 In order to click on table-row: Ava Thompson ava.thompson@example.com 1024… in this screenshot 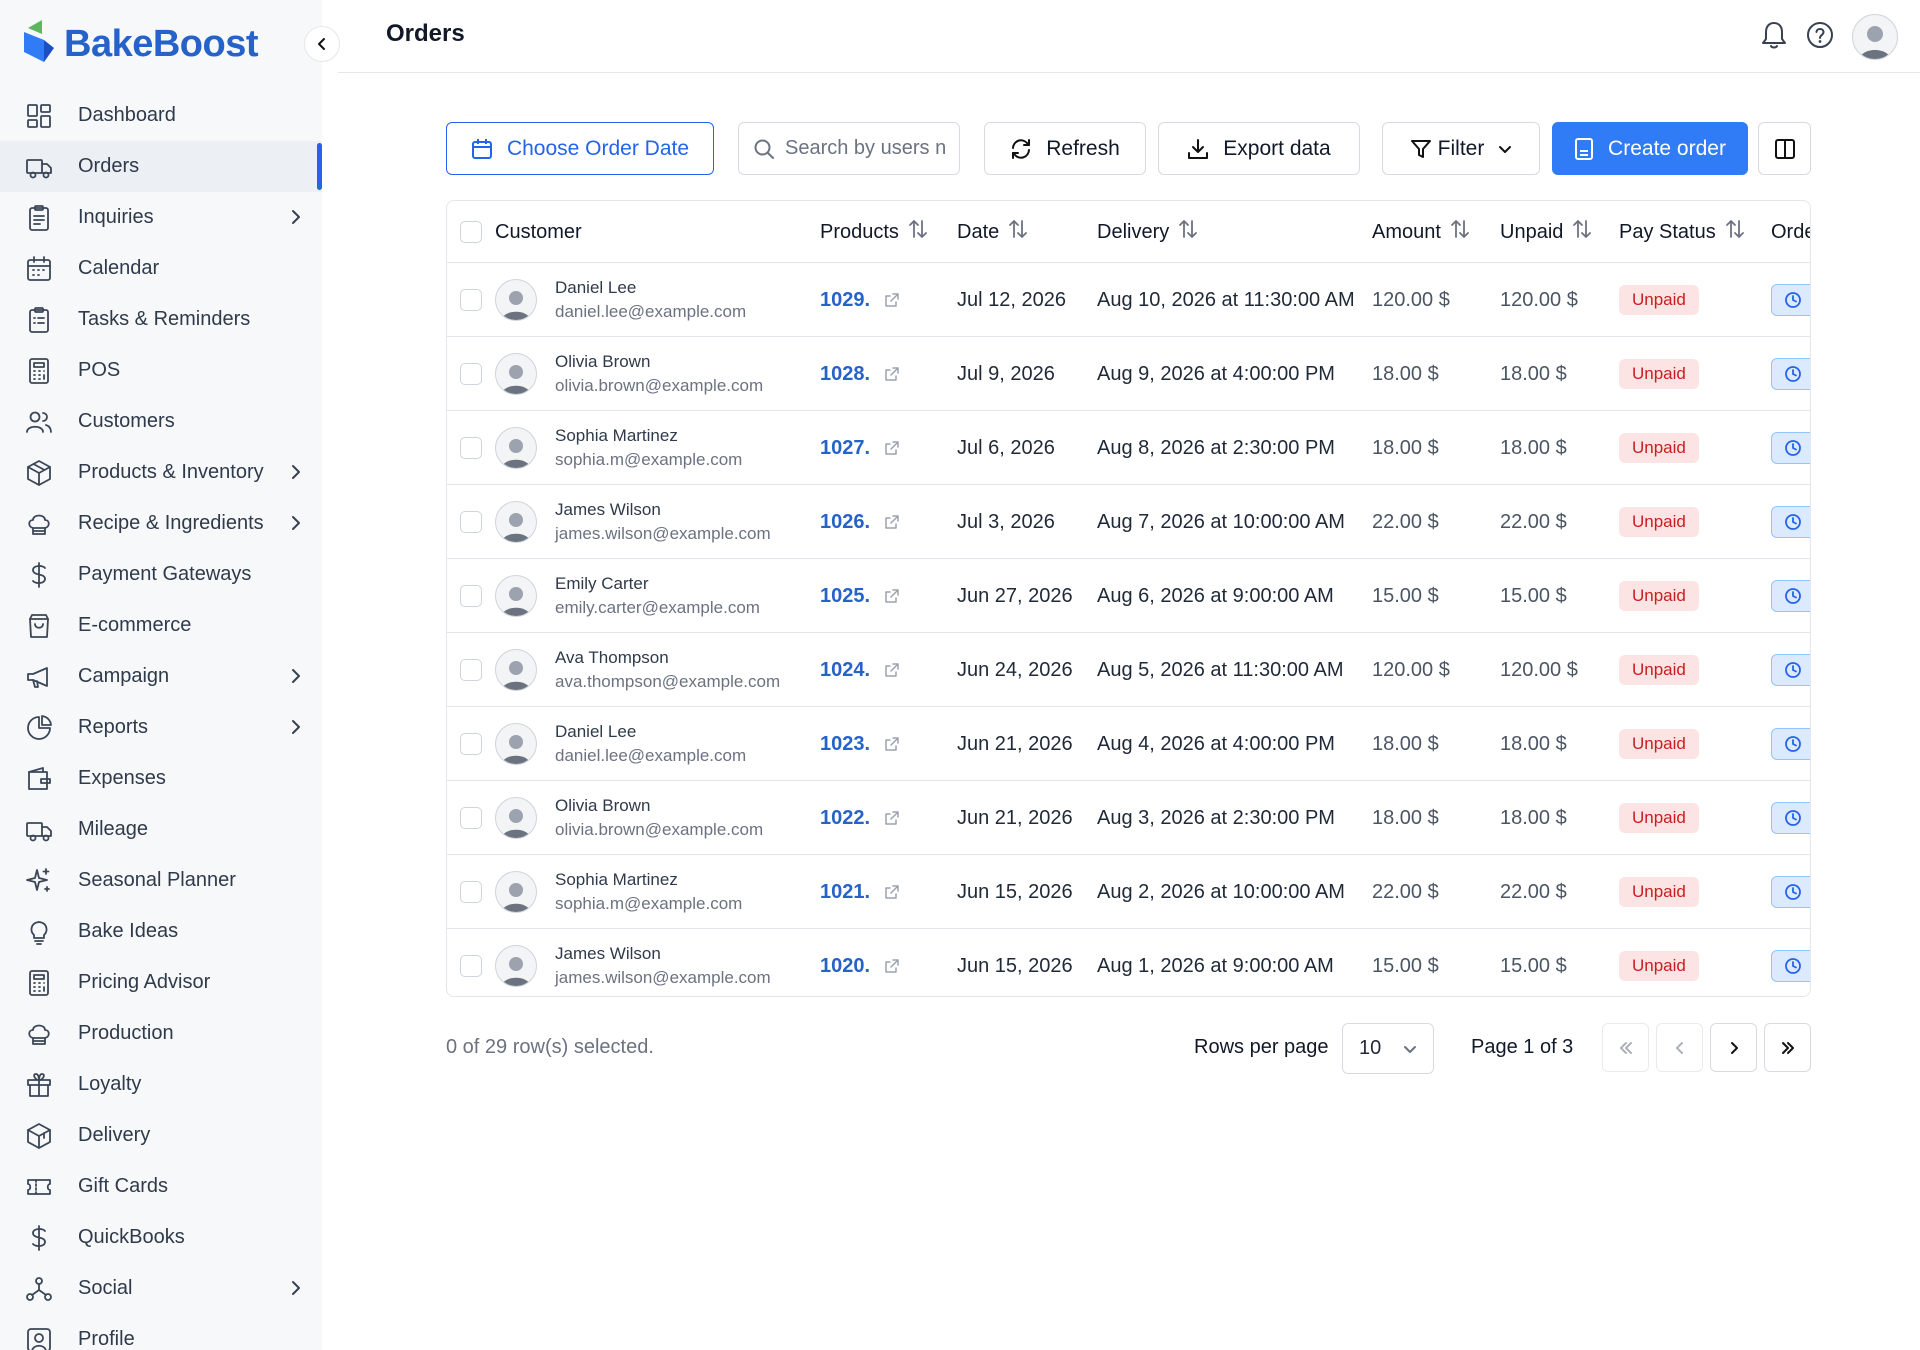, I will do `click(1128, 670)`.